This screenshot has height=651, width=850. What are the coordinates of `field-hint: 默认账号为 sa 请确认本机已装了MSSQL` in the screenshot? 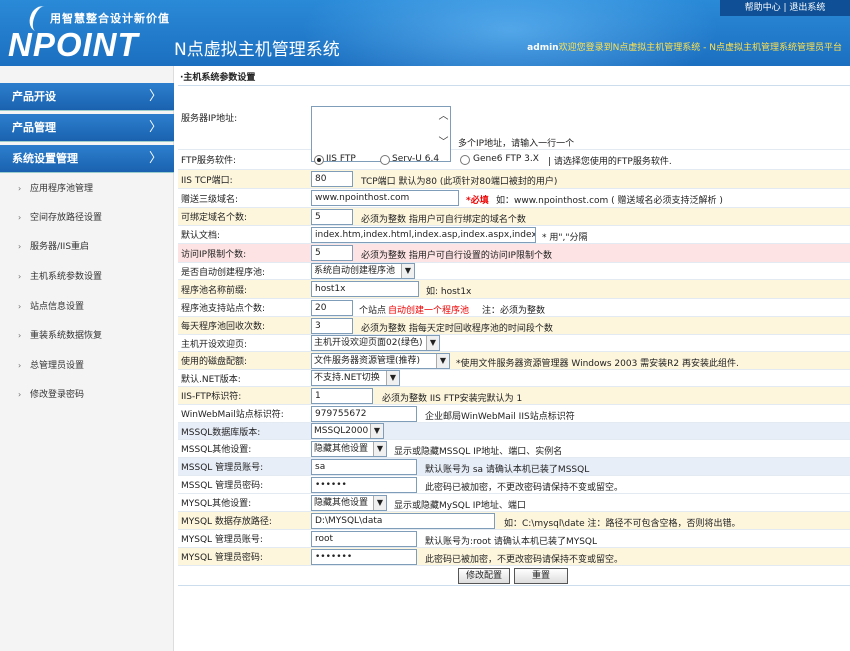 It's located at (507, 470).